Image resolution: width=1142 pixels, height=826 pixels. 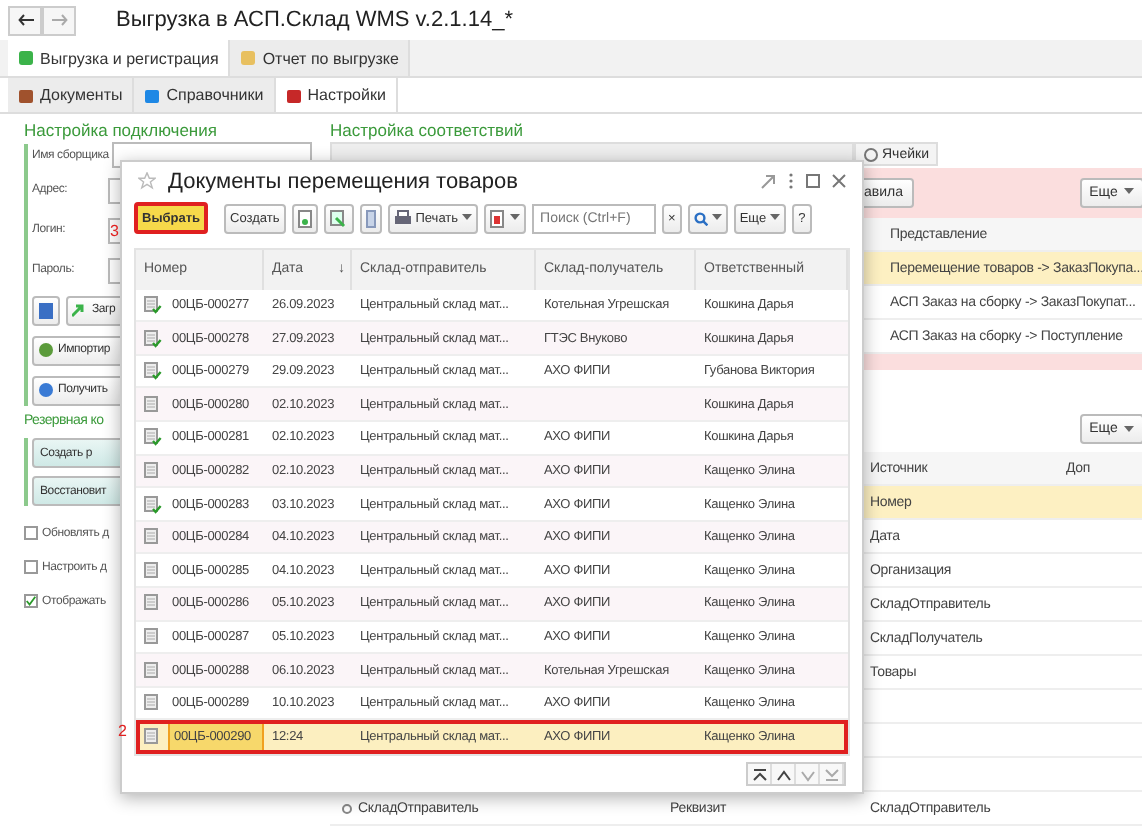 What do you see at coordinates (205, 95) in the screenshot?
I see `tab: Справочники` at bounding box center [205, 95].